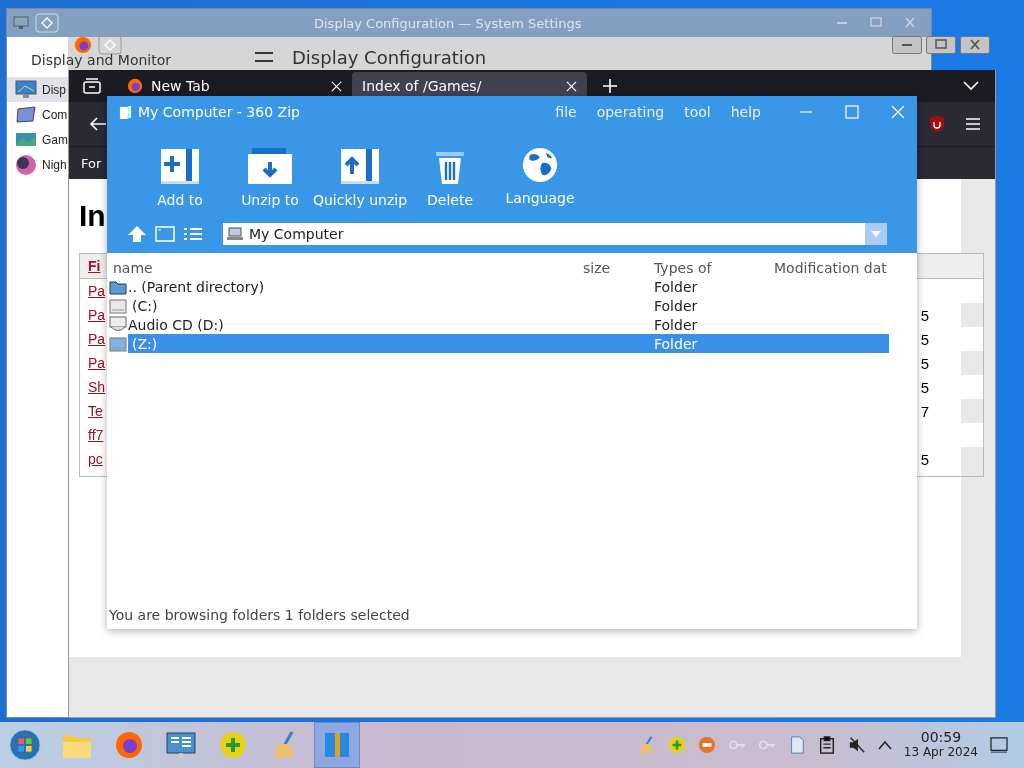  What do you see at coordinates (125, 112) in the screenshot?
I see `book-icon` at bounding box center [125, 112].